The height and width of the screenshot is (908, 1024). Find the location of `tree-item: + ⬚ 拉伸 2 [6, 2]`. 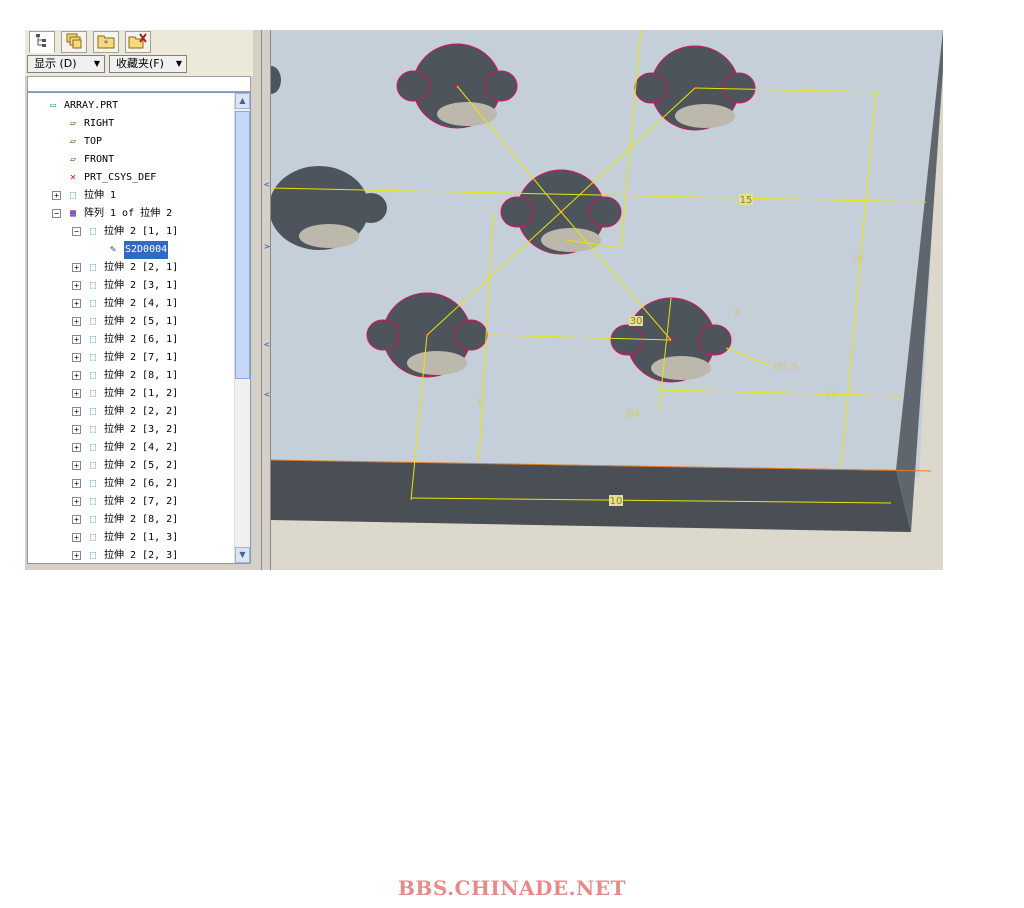

tree-item: + ⬚ 拉伸 2 [6, 2] is located at coordinates (131, 484).